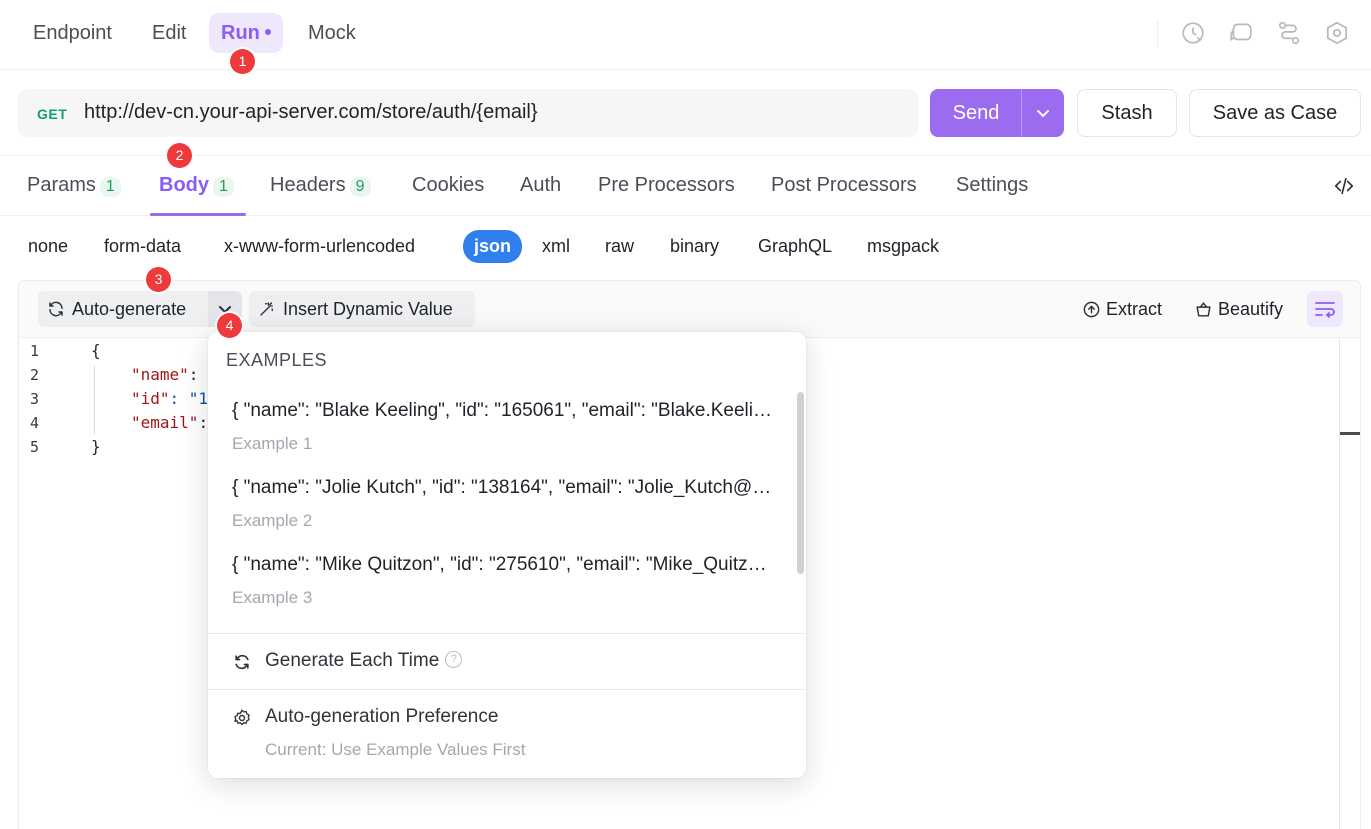 The image size is (1371, 829). What do you see at coordinates (35, 375) in the screenshot?
I see `line-number: 2` at bounding box center [35, 375].